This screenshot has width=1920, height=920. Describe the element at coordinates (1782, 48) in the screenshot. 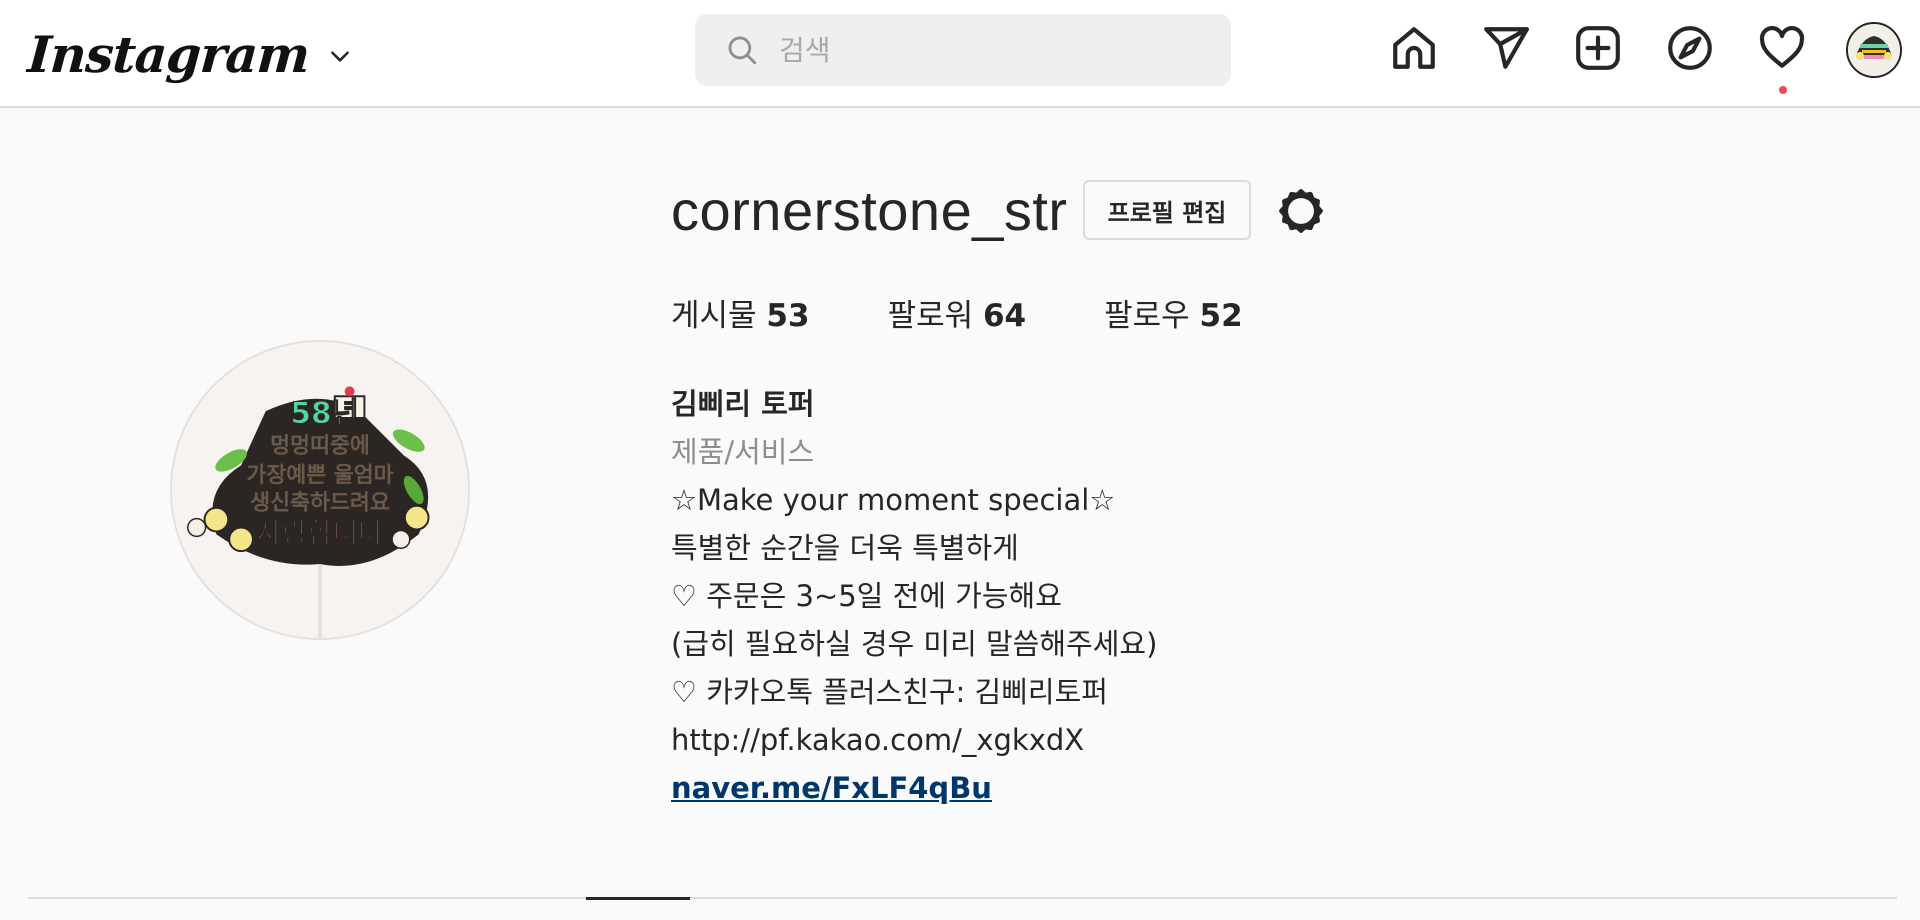

I see `activity-heart-icon` at that location.